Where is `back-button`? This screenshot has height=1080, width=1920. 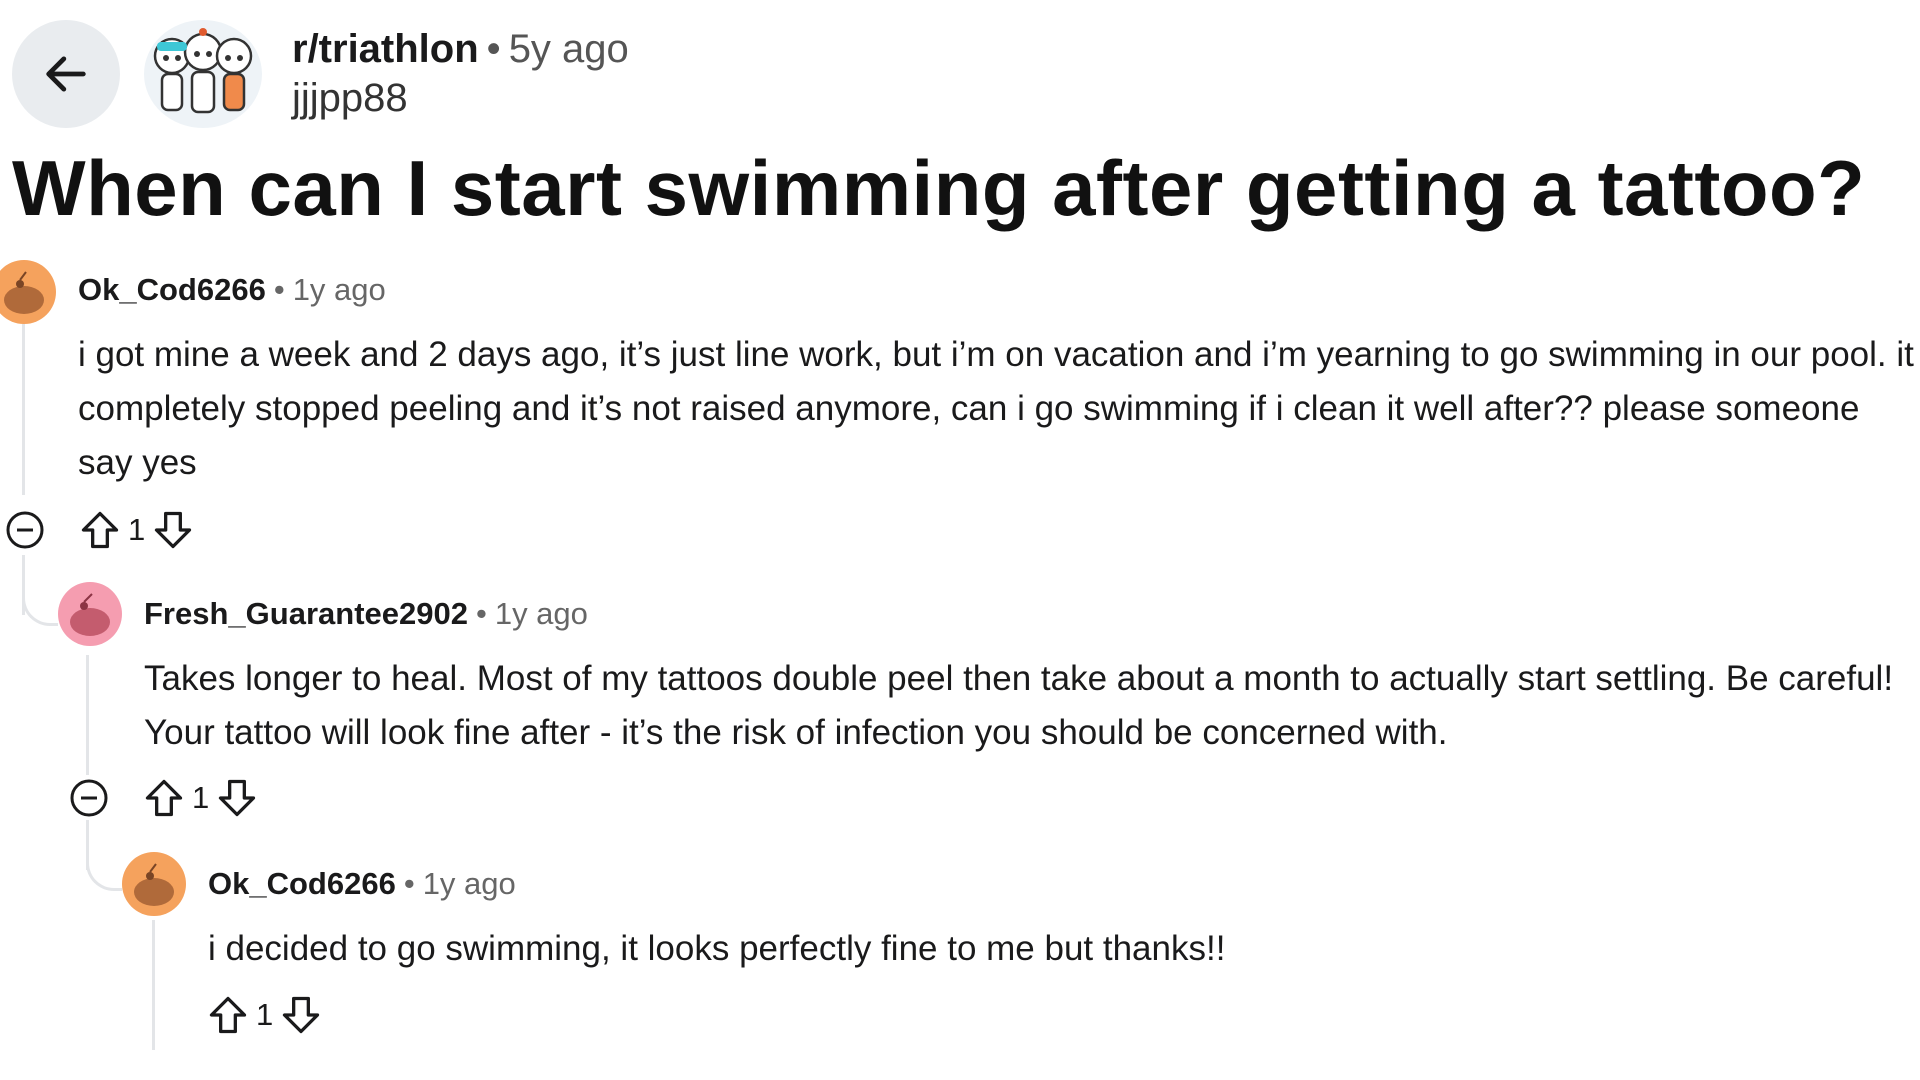 back-button is located at coordinates (66, 74).